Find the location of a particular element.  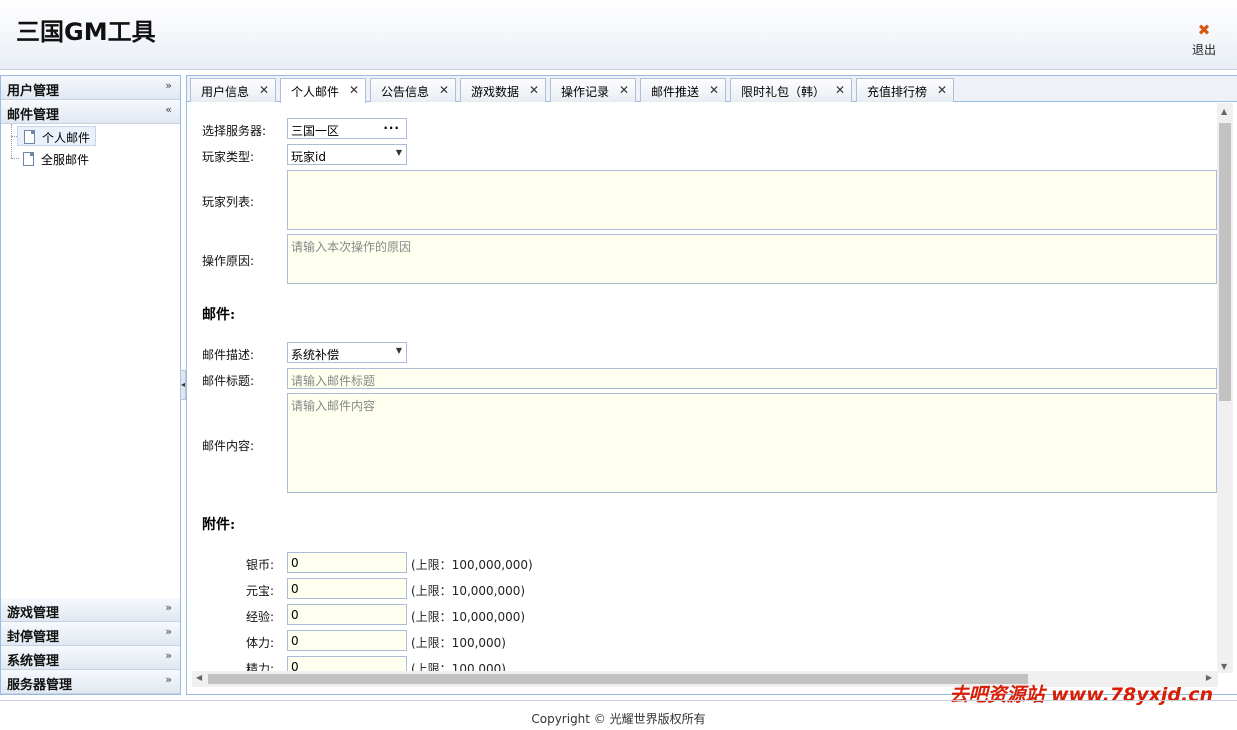

yuanbao-input: 0 is located at coordinates (347, 588).